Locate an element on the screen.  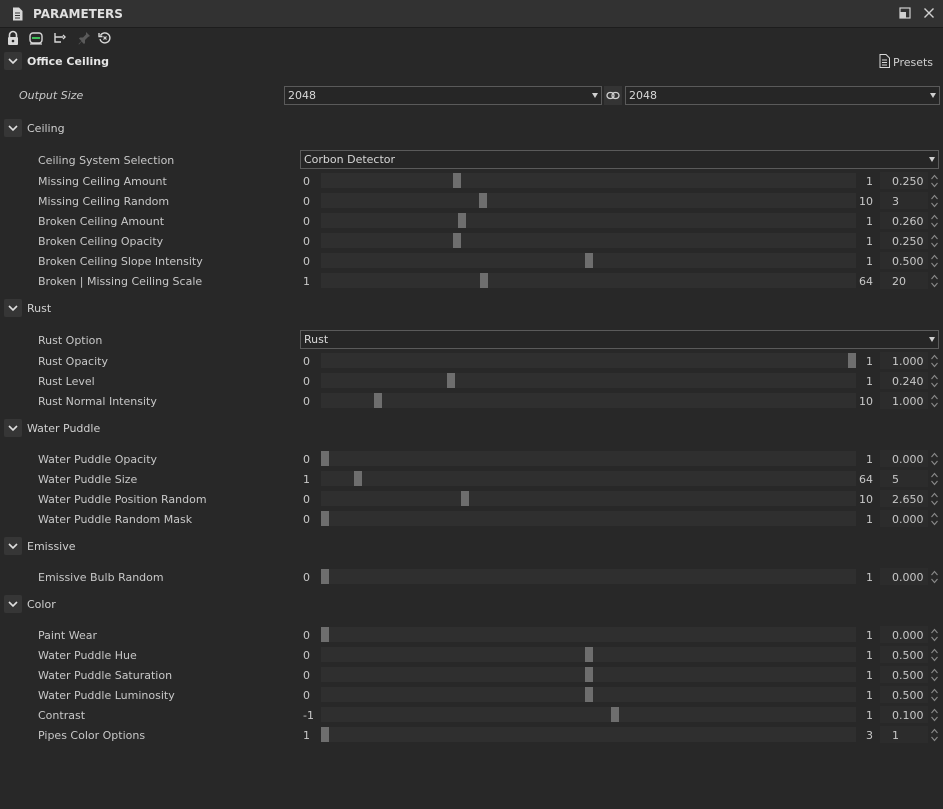
value-input: 20 is located at coordinates (904, 280).